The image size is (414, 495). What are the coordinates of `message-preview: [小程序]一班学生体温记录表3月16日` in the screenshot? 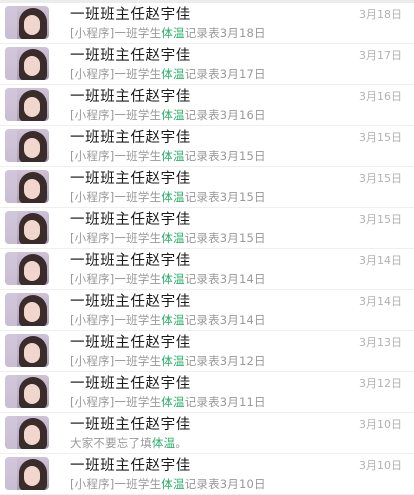 It's located at (168, 115).